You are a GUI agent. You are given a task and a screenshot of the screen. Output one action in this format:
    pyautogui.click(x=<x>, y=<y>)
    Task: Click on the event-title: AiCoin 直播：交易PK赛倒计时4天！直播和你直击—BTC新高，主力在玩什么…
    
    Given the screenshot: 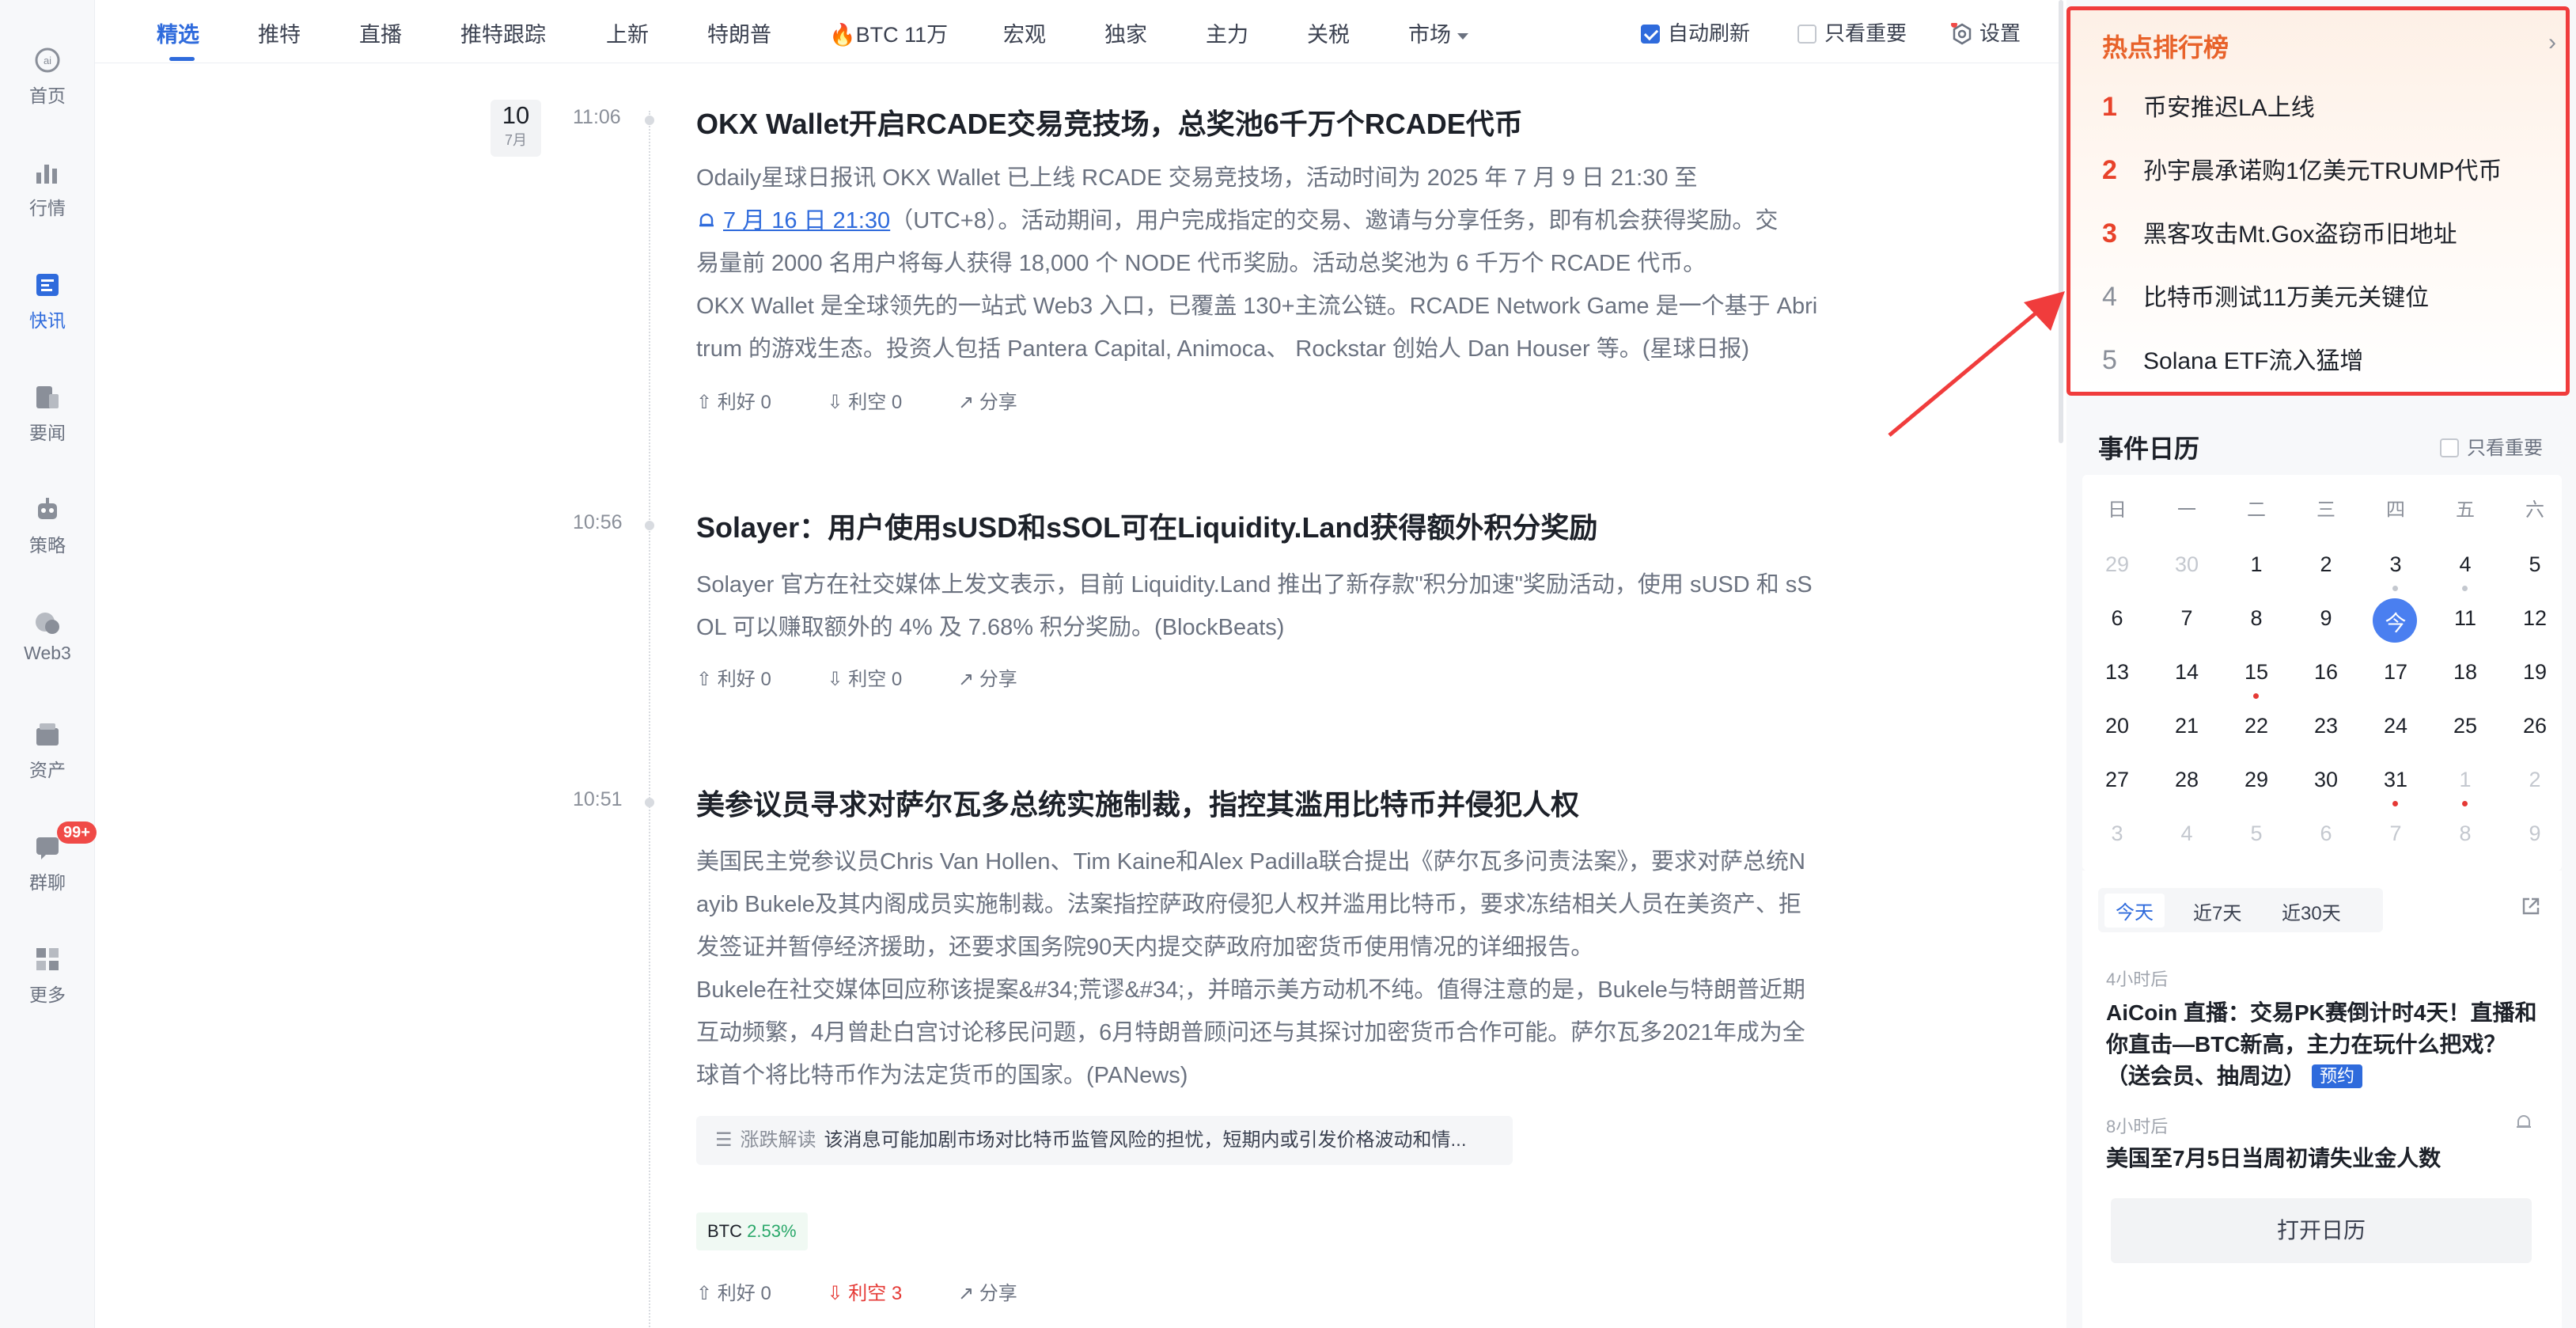 What is the action you would take?
    pyautogui.click(x=2327, y=1044)
    